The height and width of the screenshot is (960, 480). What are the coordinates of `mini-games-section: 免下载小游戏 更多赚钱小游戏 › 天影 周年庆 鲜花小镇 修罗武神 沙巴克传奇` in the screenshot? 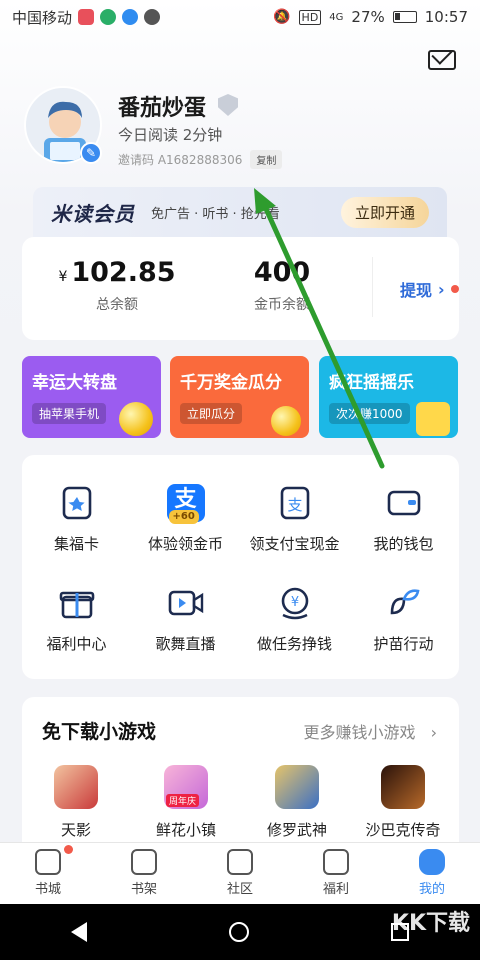 It's located at (240, 769).